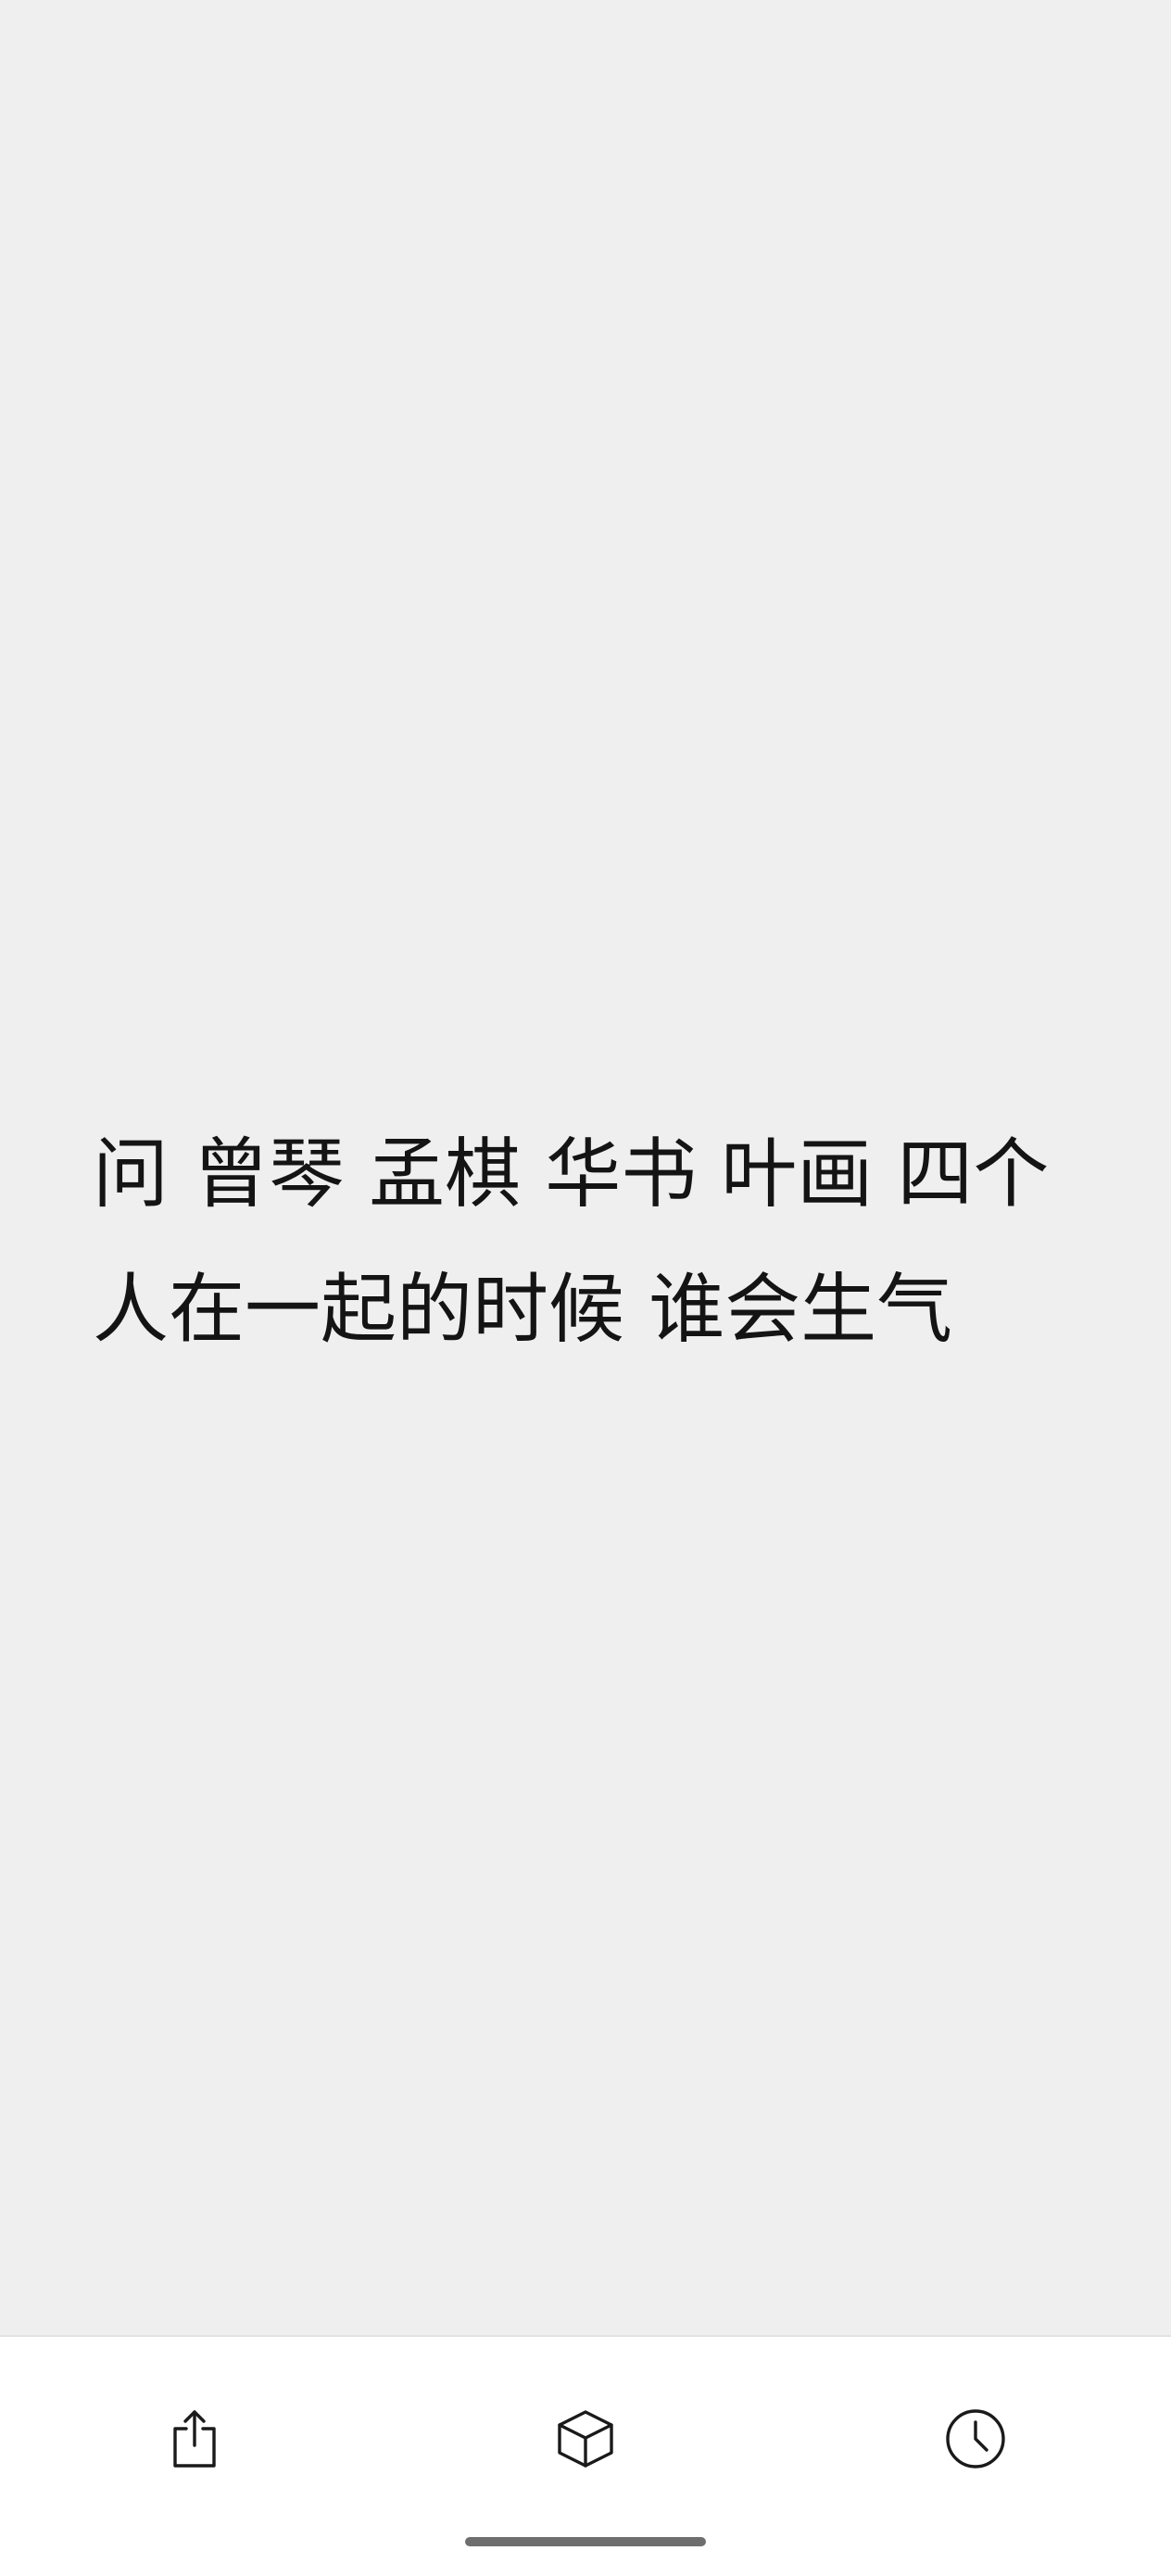 The image size is (1171, 2576). I want to click on home-indicator, so click(585, 2541).